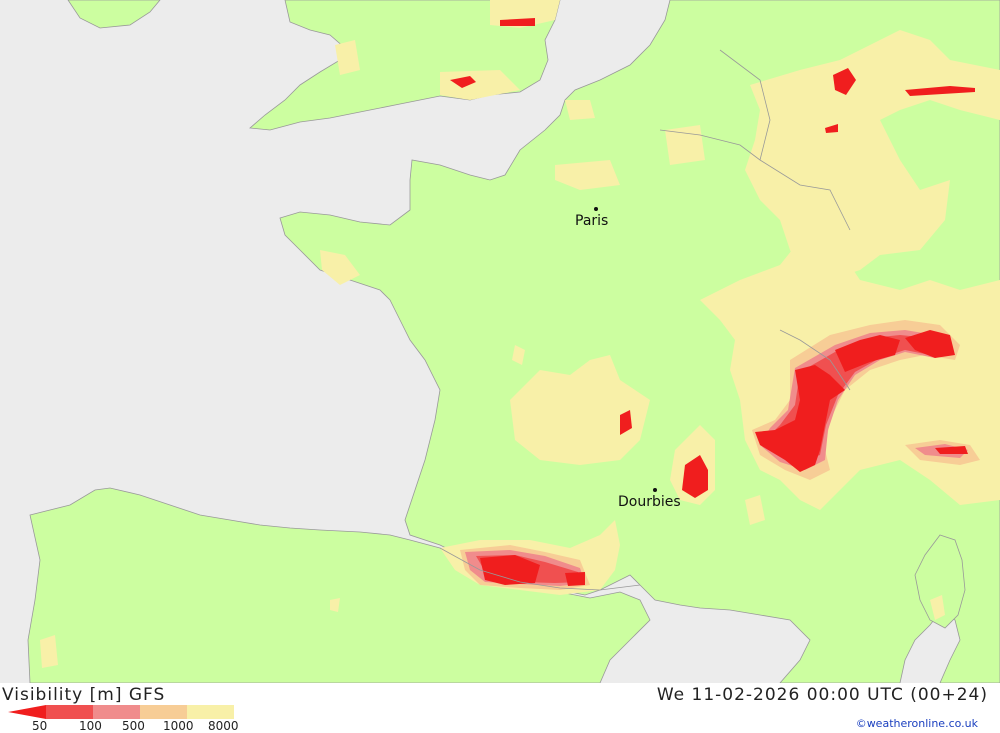 This screenshot has height=733, width=1000. Describe the element at coordinates (90, 726) in the screenshot. I see `legend-tick-100: 100` at that location.